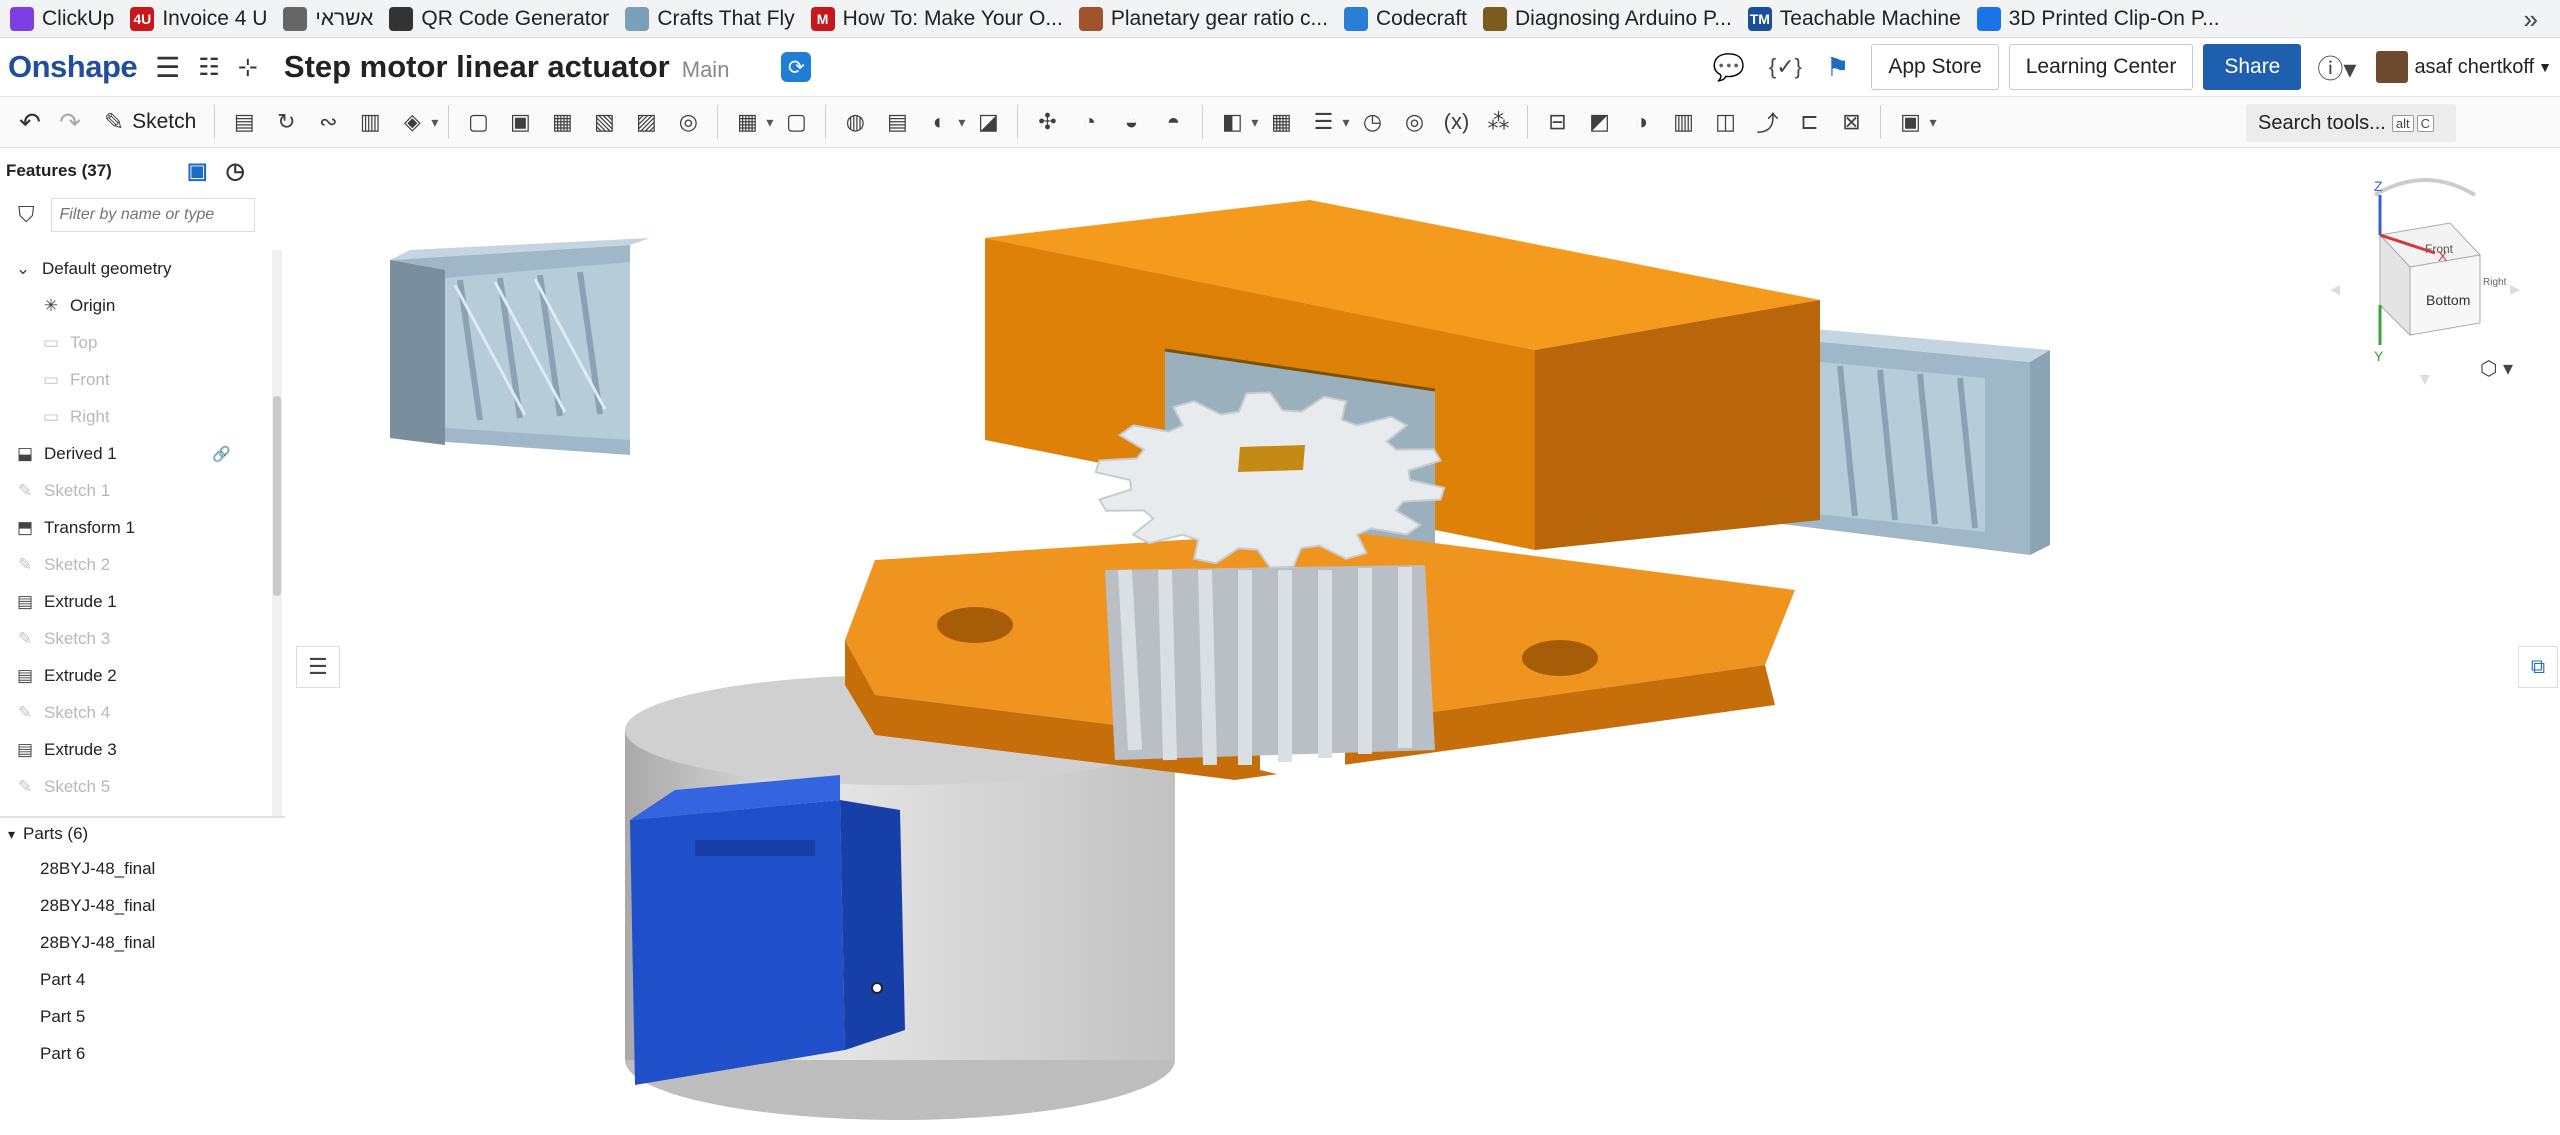 The image size is (2560, 1135). What do you see at coordinates (855, 122) in the screenshot?
I see `feature-tool-icon: ◍` at bounding box center [855, 122].